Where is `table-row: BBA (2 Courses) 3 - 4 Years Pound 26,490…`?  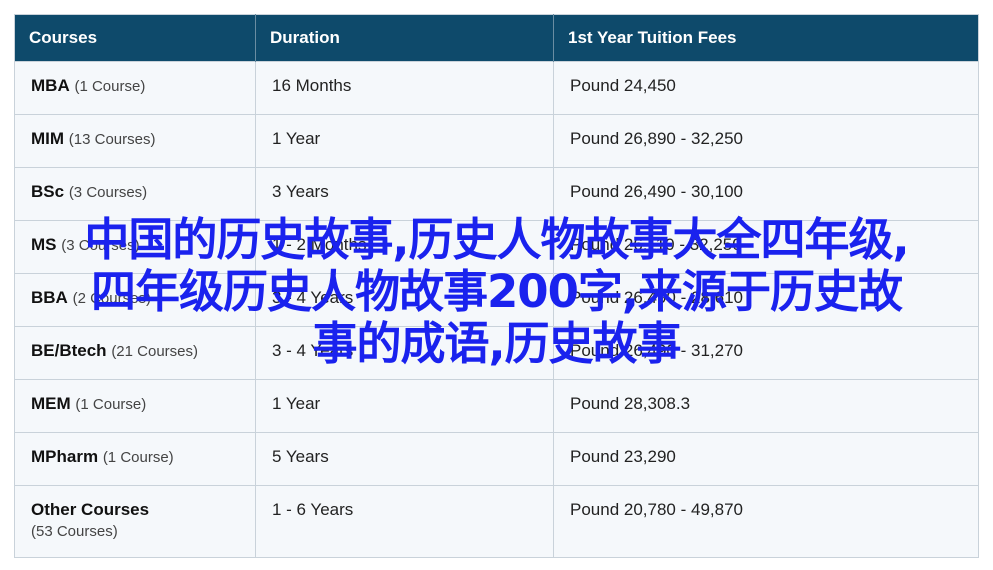
table-row: BBA (2 Courses) 3 - 4 Years Pound 26,490… is located at coordinates (496, 300).